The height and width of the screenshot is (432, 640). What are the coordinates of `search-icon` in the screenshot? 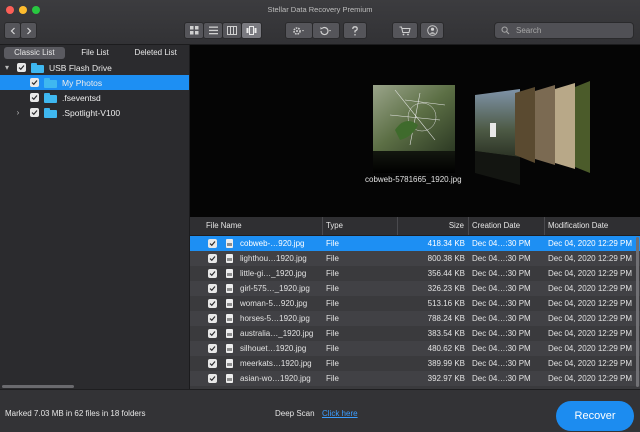 It's located at (505, 30).